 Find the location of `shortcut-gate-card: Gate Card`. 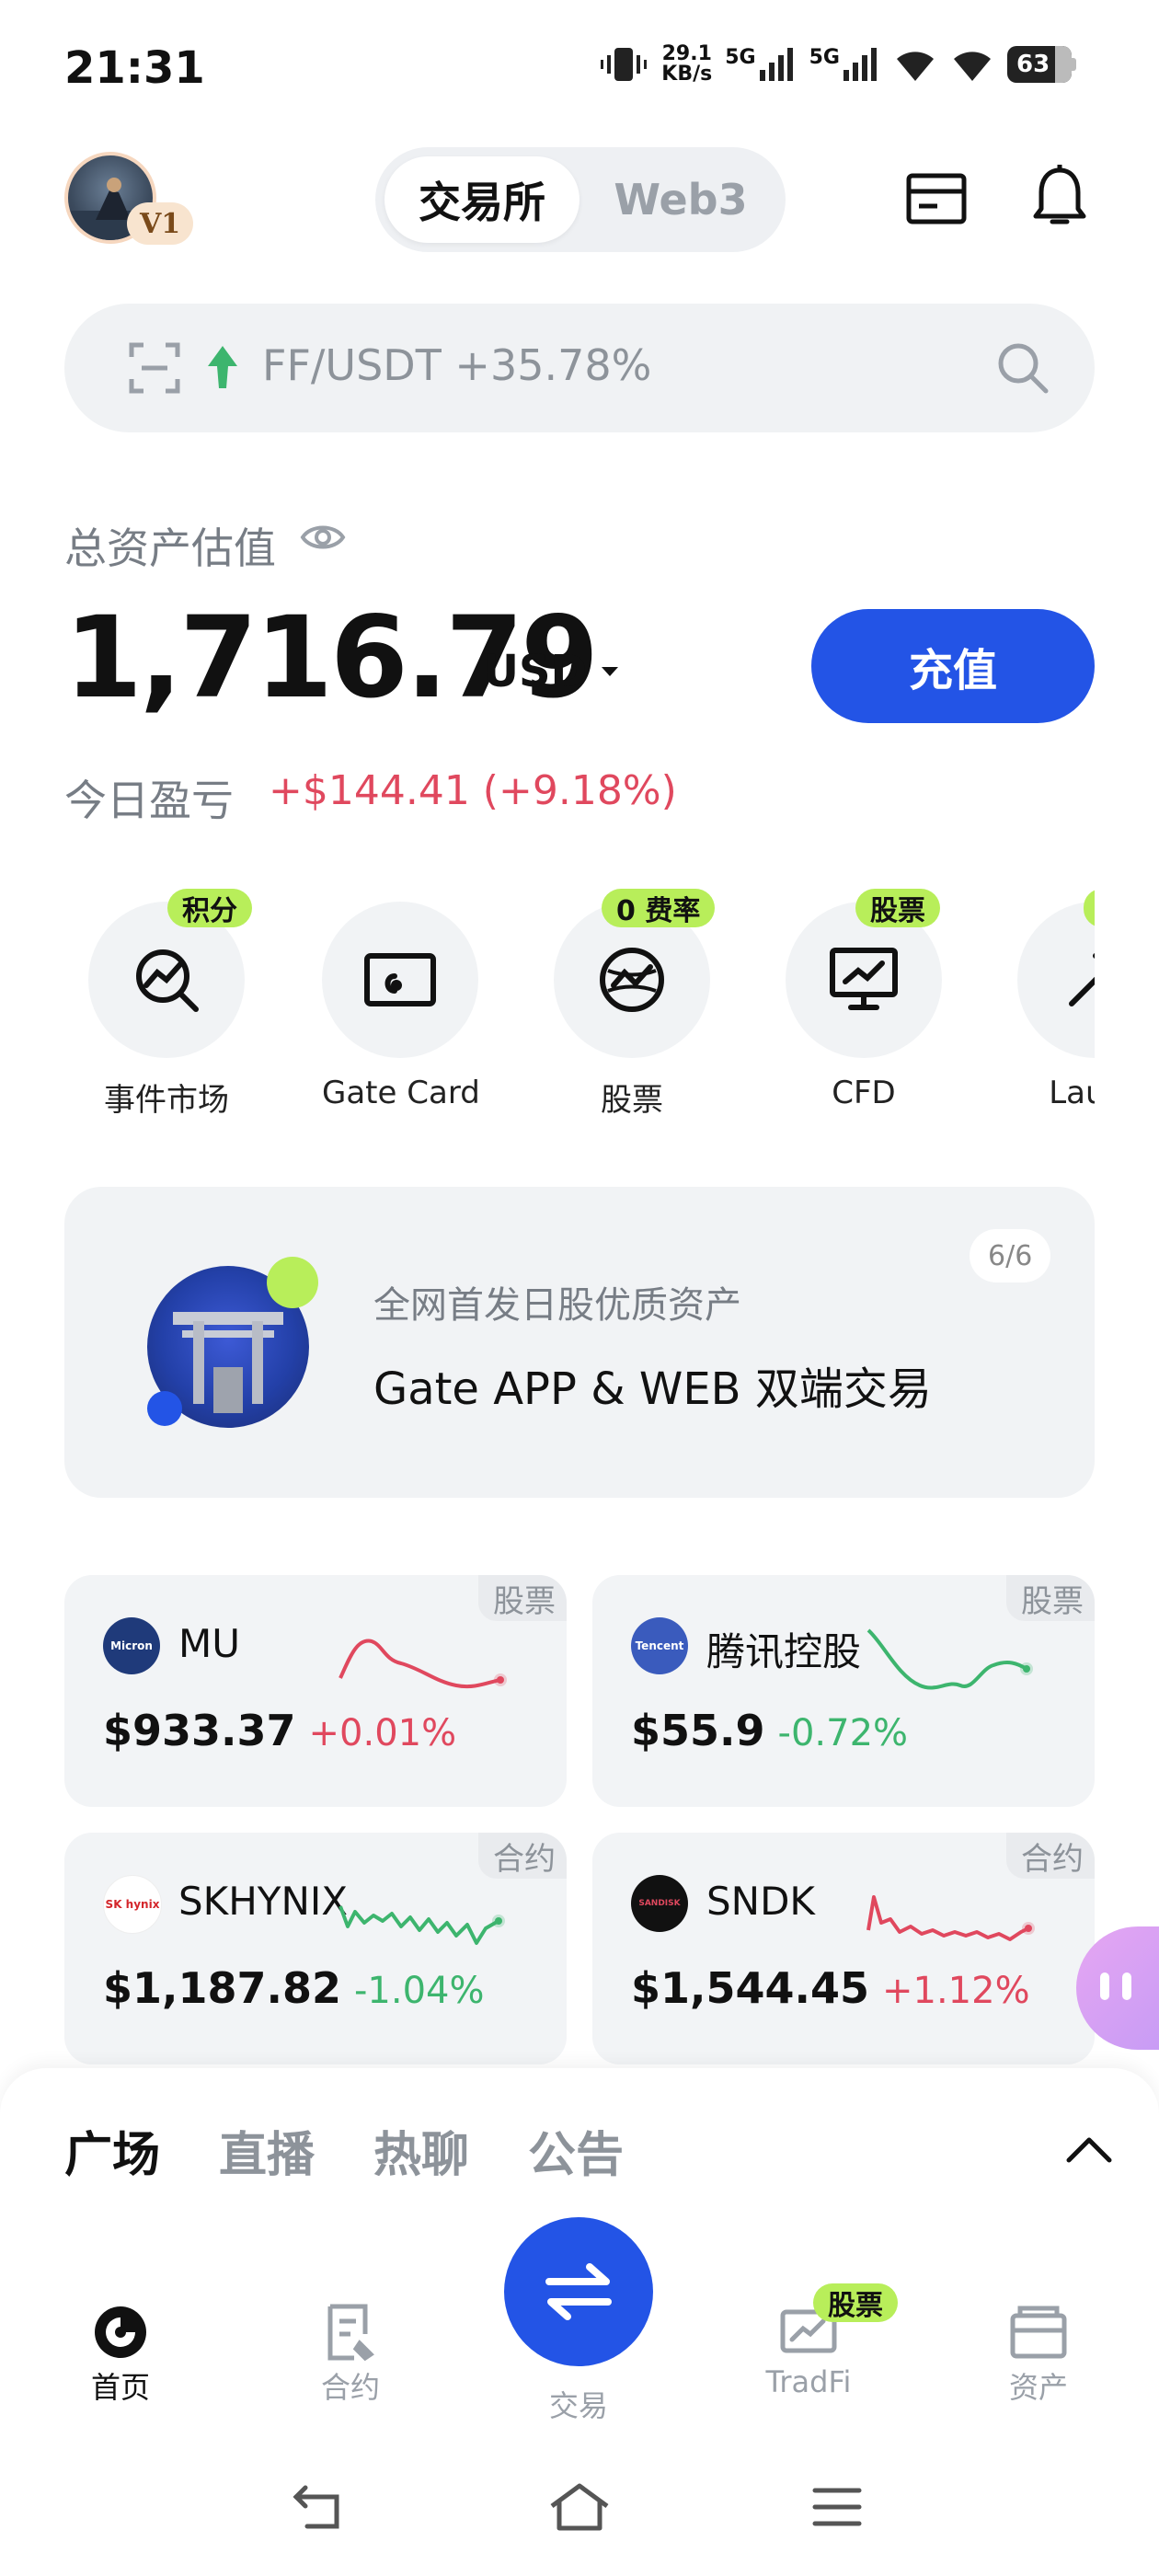

shortcut-gate-card: Gate Card is located at coordinates (401, 1006).